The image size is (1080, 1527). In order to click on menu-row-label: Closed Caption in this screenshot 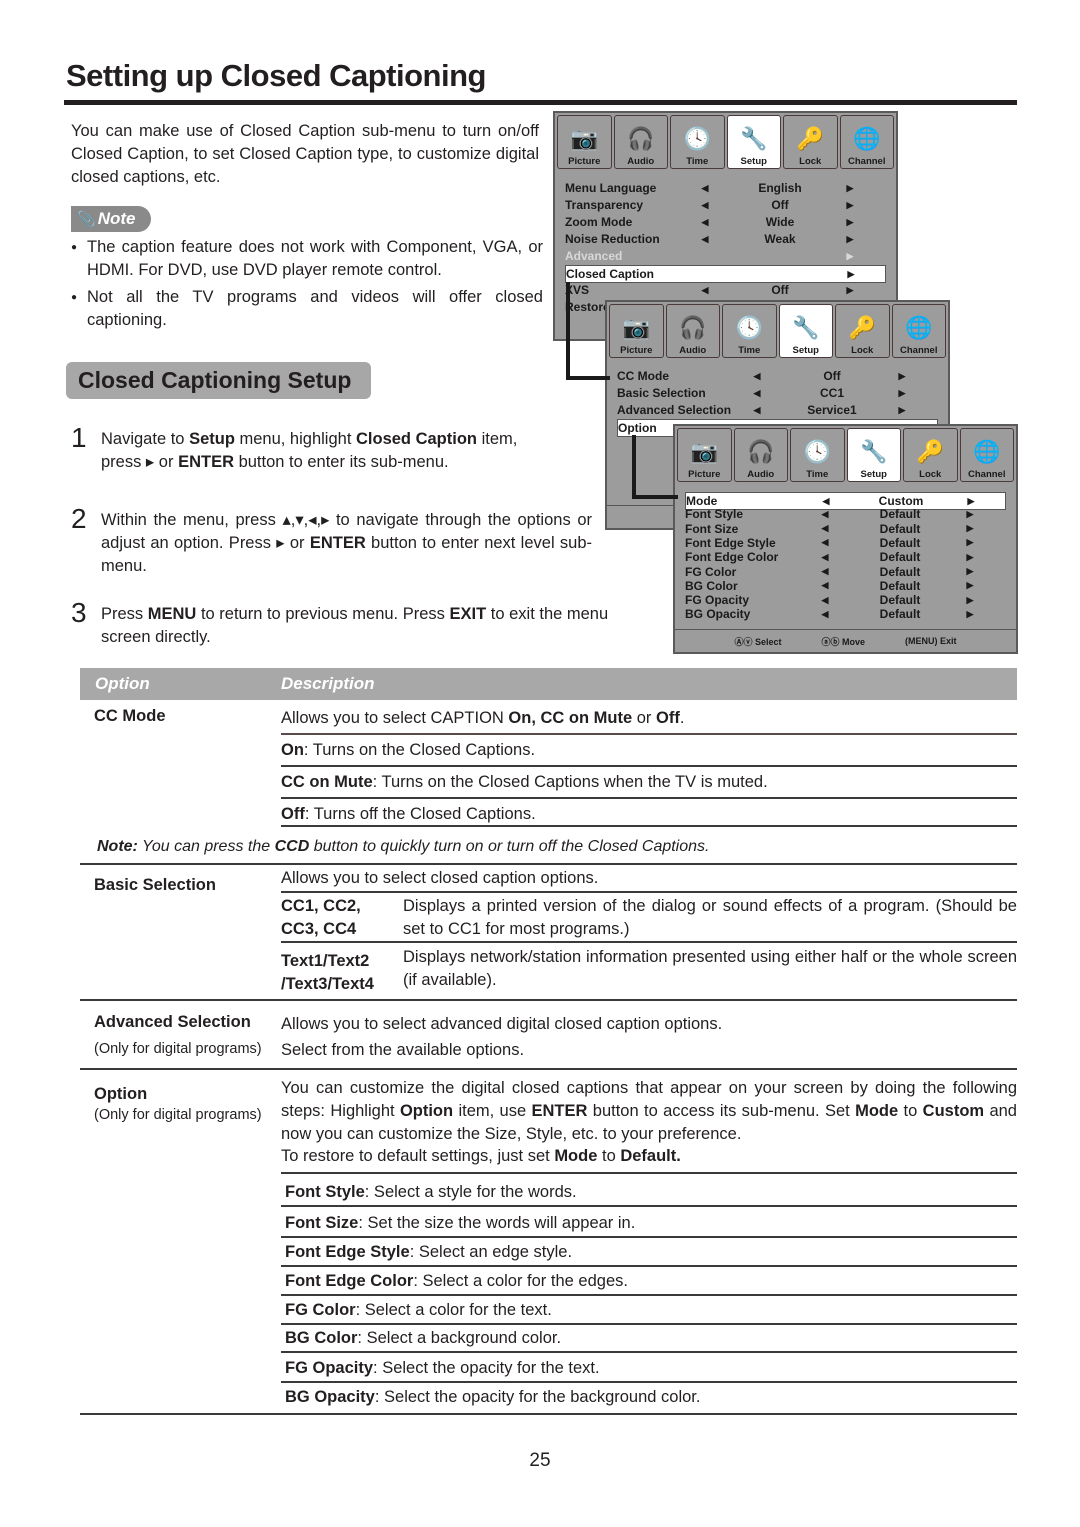, I will do `click(610, 274)`.